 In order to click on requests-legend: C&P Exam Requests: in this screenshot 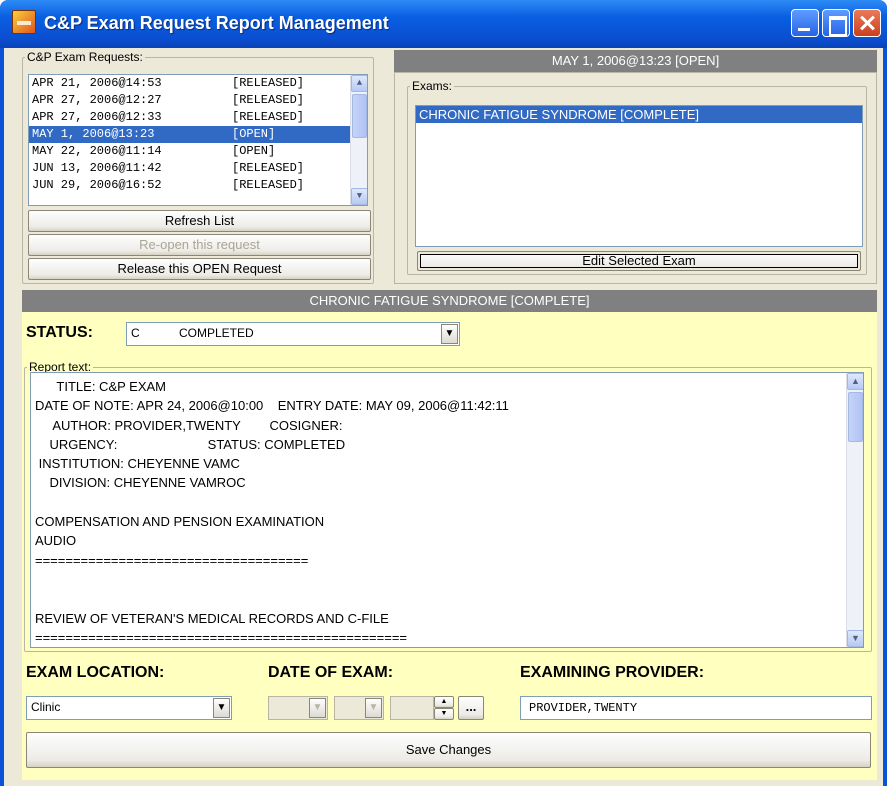, I will do `click(85, 57)`.